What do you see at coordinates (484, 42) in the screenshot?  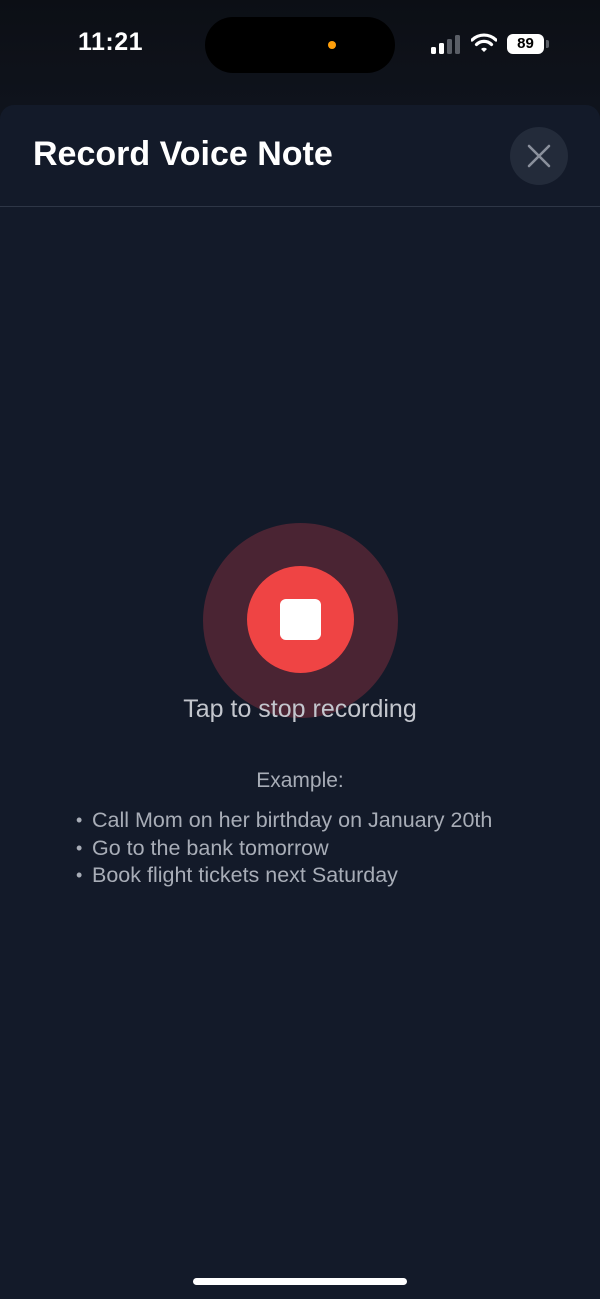 I see `wifi-icon` at bounding box center [484, 42].